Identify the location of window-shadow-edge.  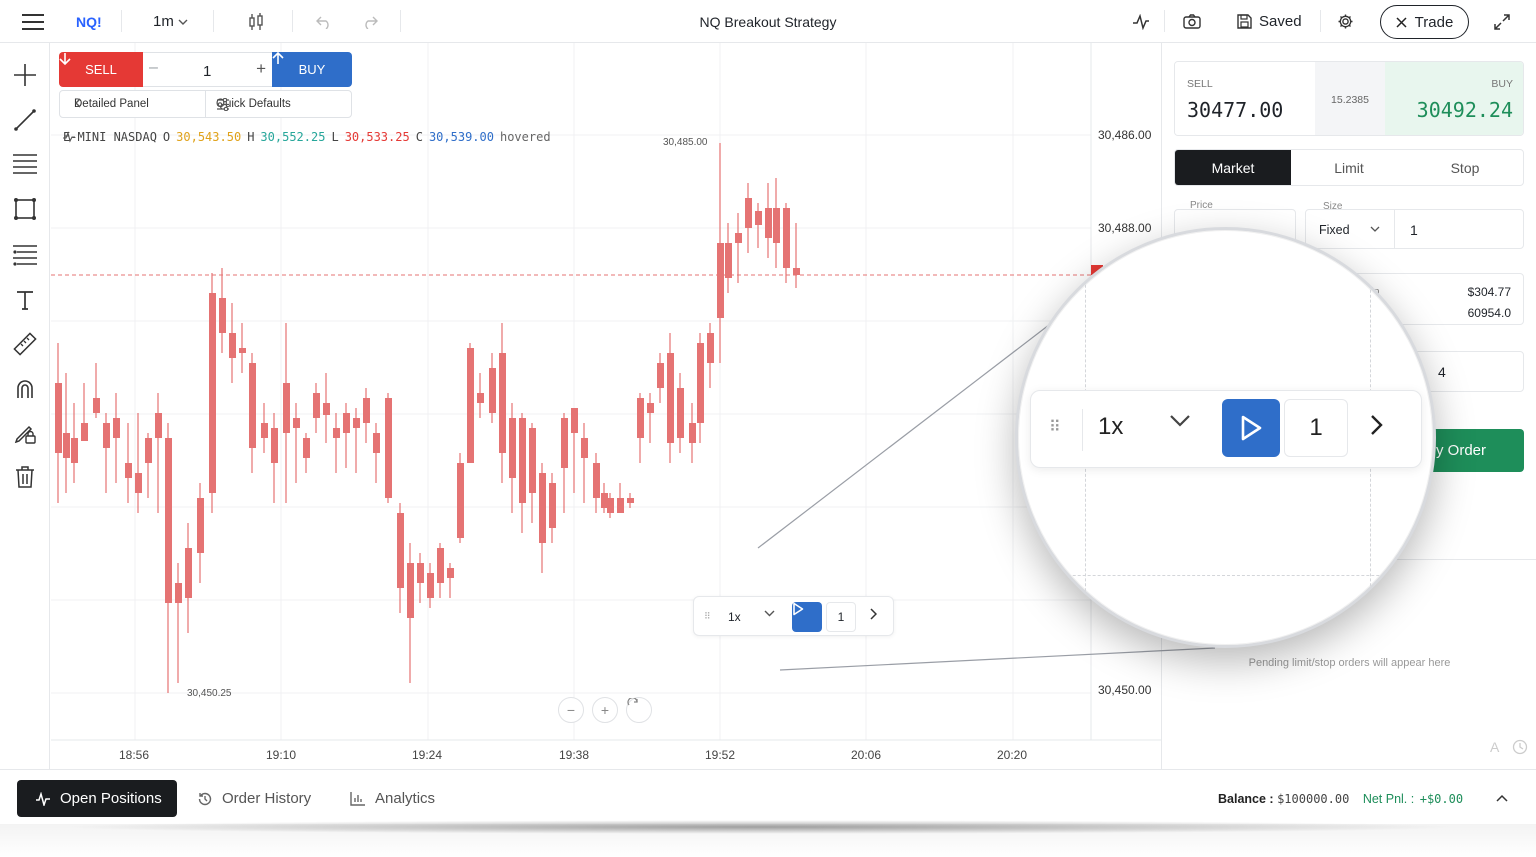
(760, 827).